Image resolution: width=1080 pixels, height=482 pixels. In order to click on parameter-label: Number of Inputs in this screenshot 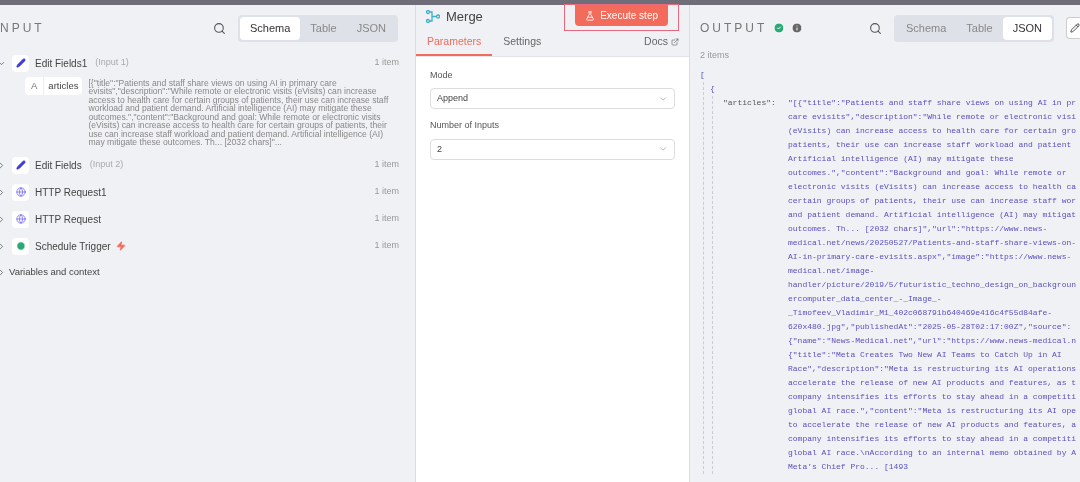, I will do `click(465, 126)`.